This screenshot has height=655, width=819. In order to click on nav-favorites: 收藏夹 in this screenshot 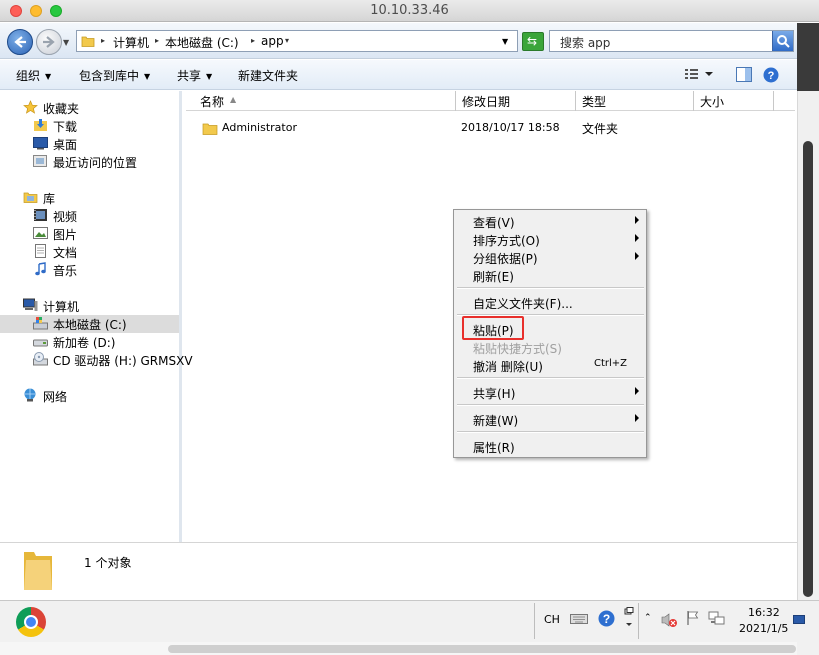, I will do `click(89, 108)`.